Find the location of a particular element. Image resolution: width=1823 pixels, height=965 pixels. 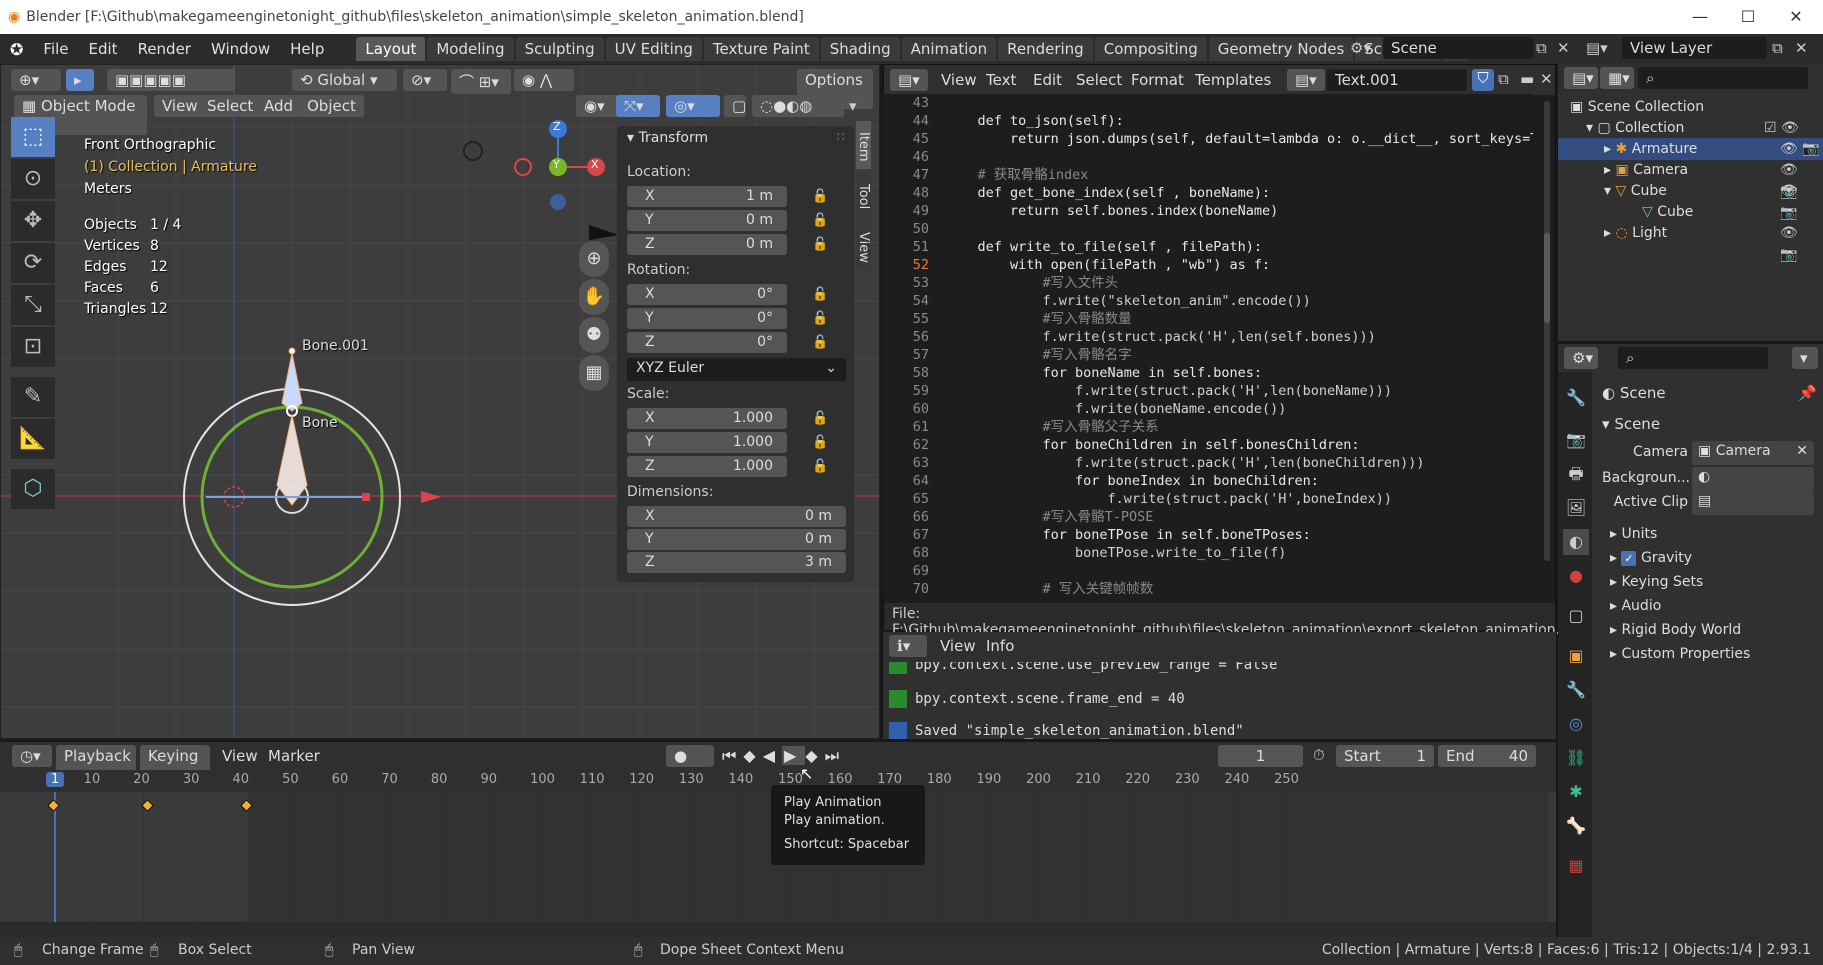

text-menu-text: Text is located at coordinates (1001, 80).